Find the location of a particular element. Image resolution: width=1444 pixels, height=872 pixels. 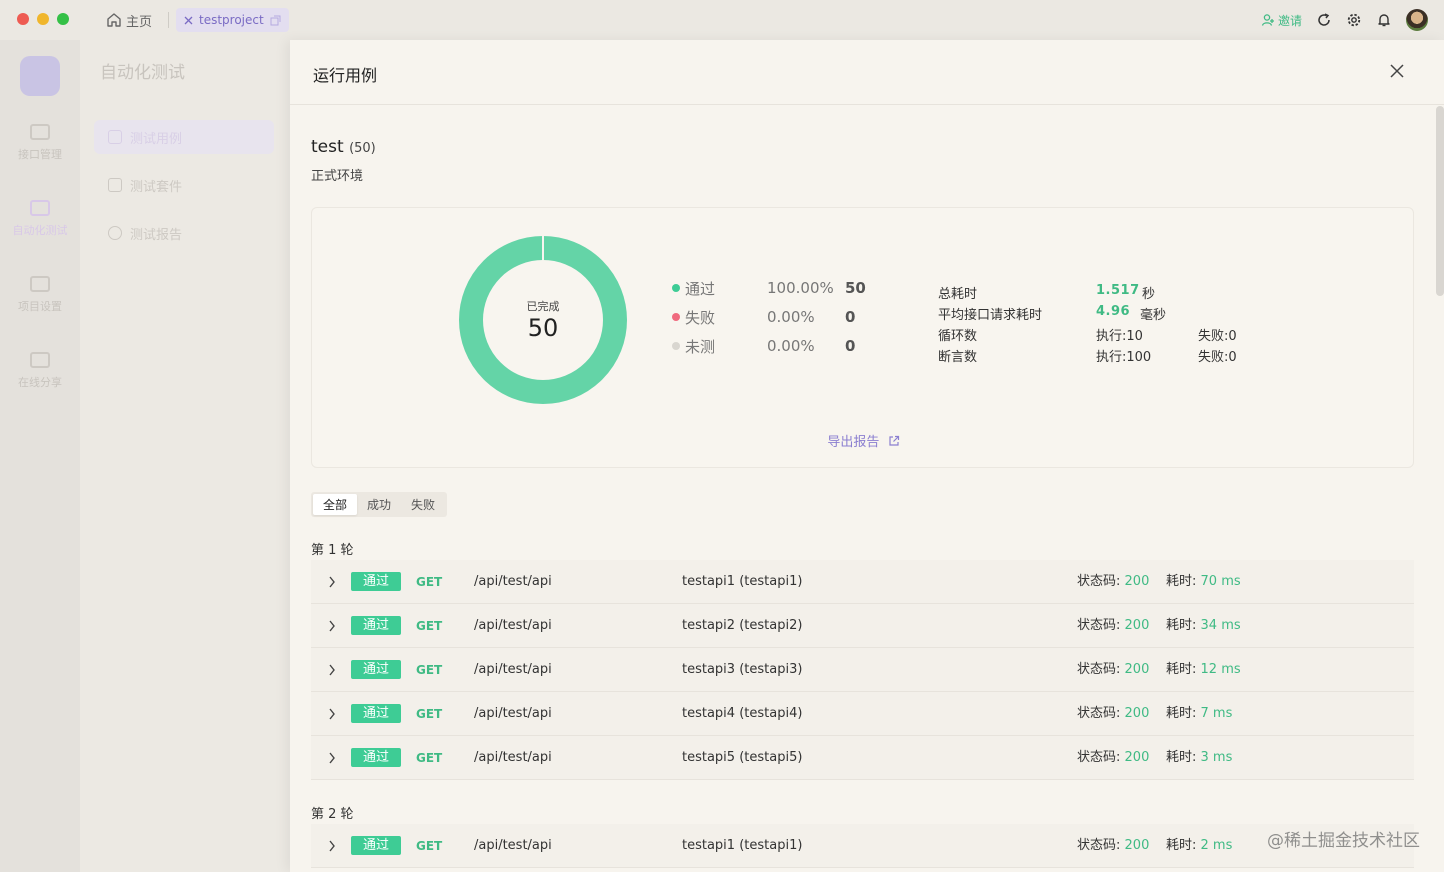

gear-icon is located at coordinates (1354, 20).